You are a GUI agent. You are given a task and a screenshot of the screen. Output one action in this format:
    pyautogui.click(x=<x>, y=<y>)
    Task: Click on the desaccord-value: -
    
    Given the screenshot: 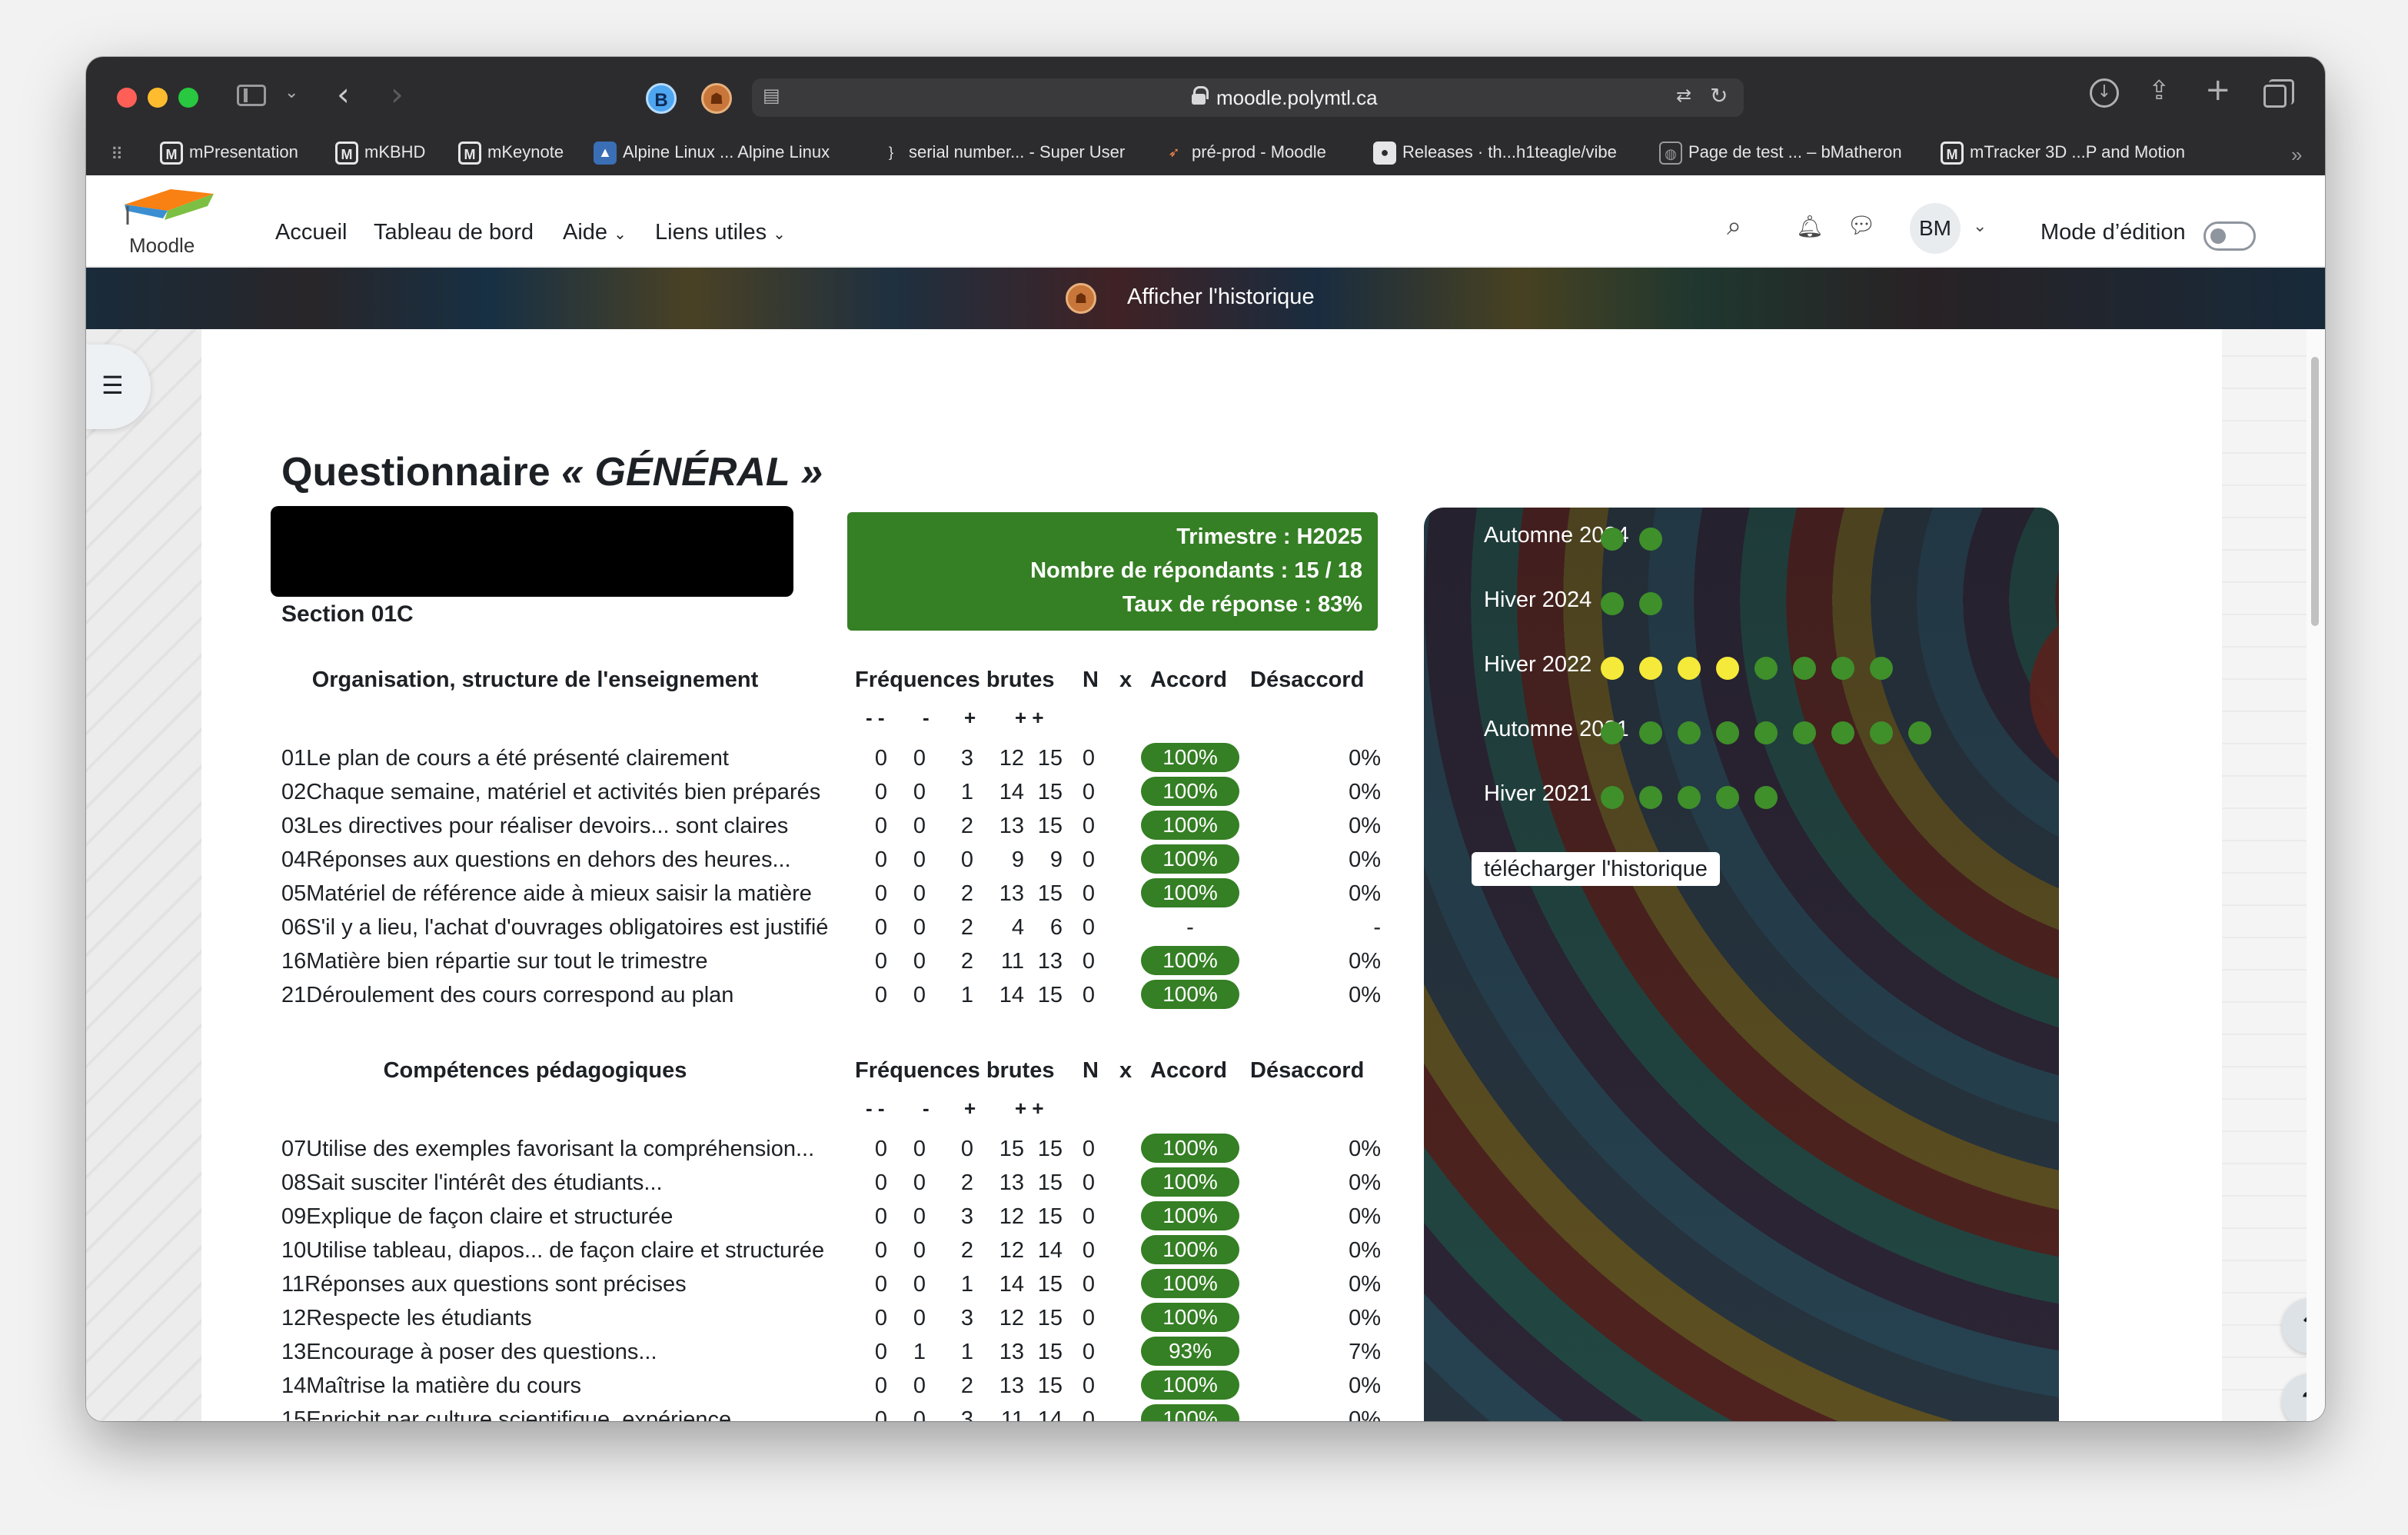 What is the action you would take?
    pyautogui.click(x=1377, y=927)
    